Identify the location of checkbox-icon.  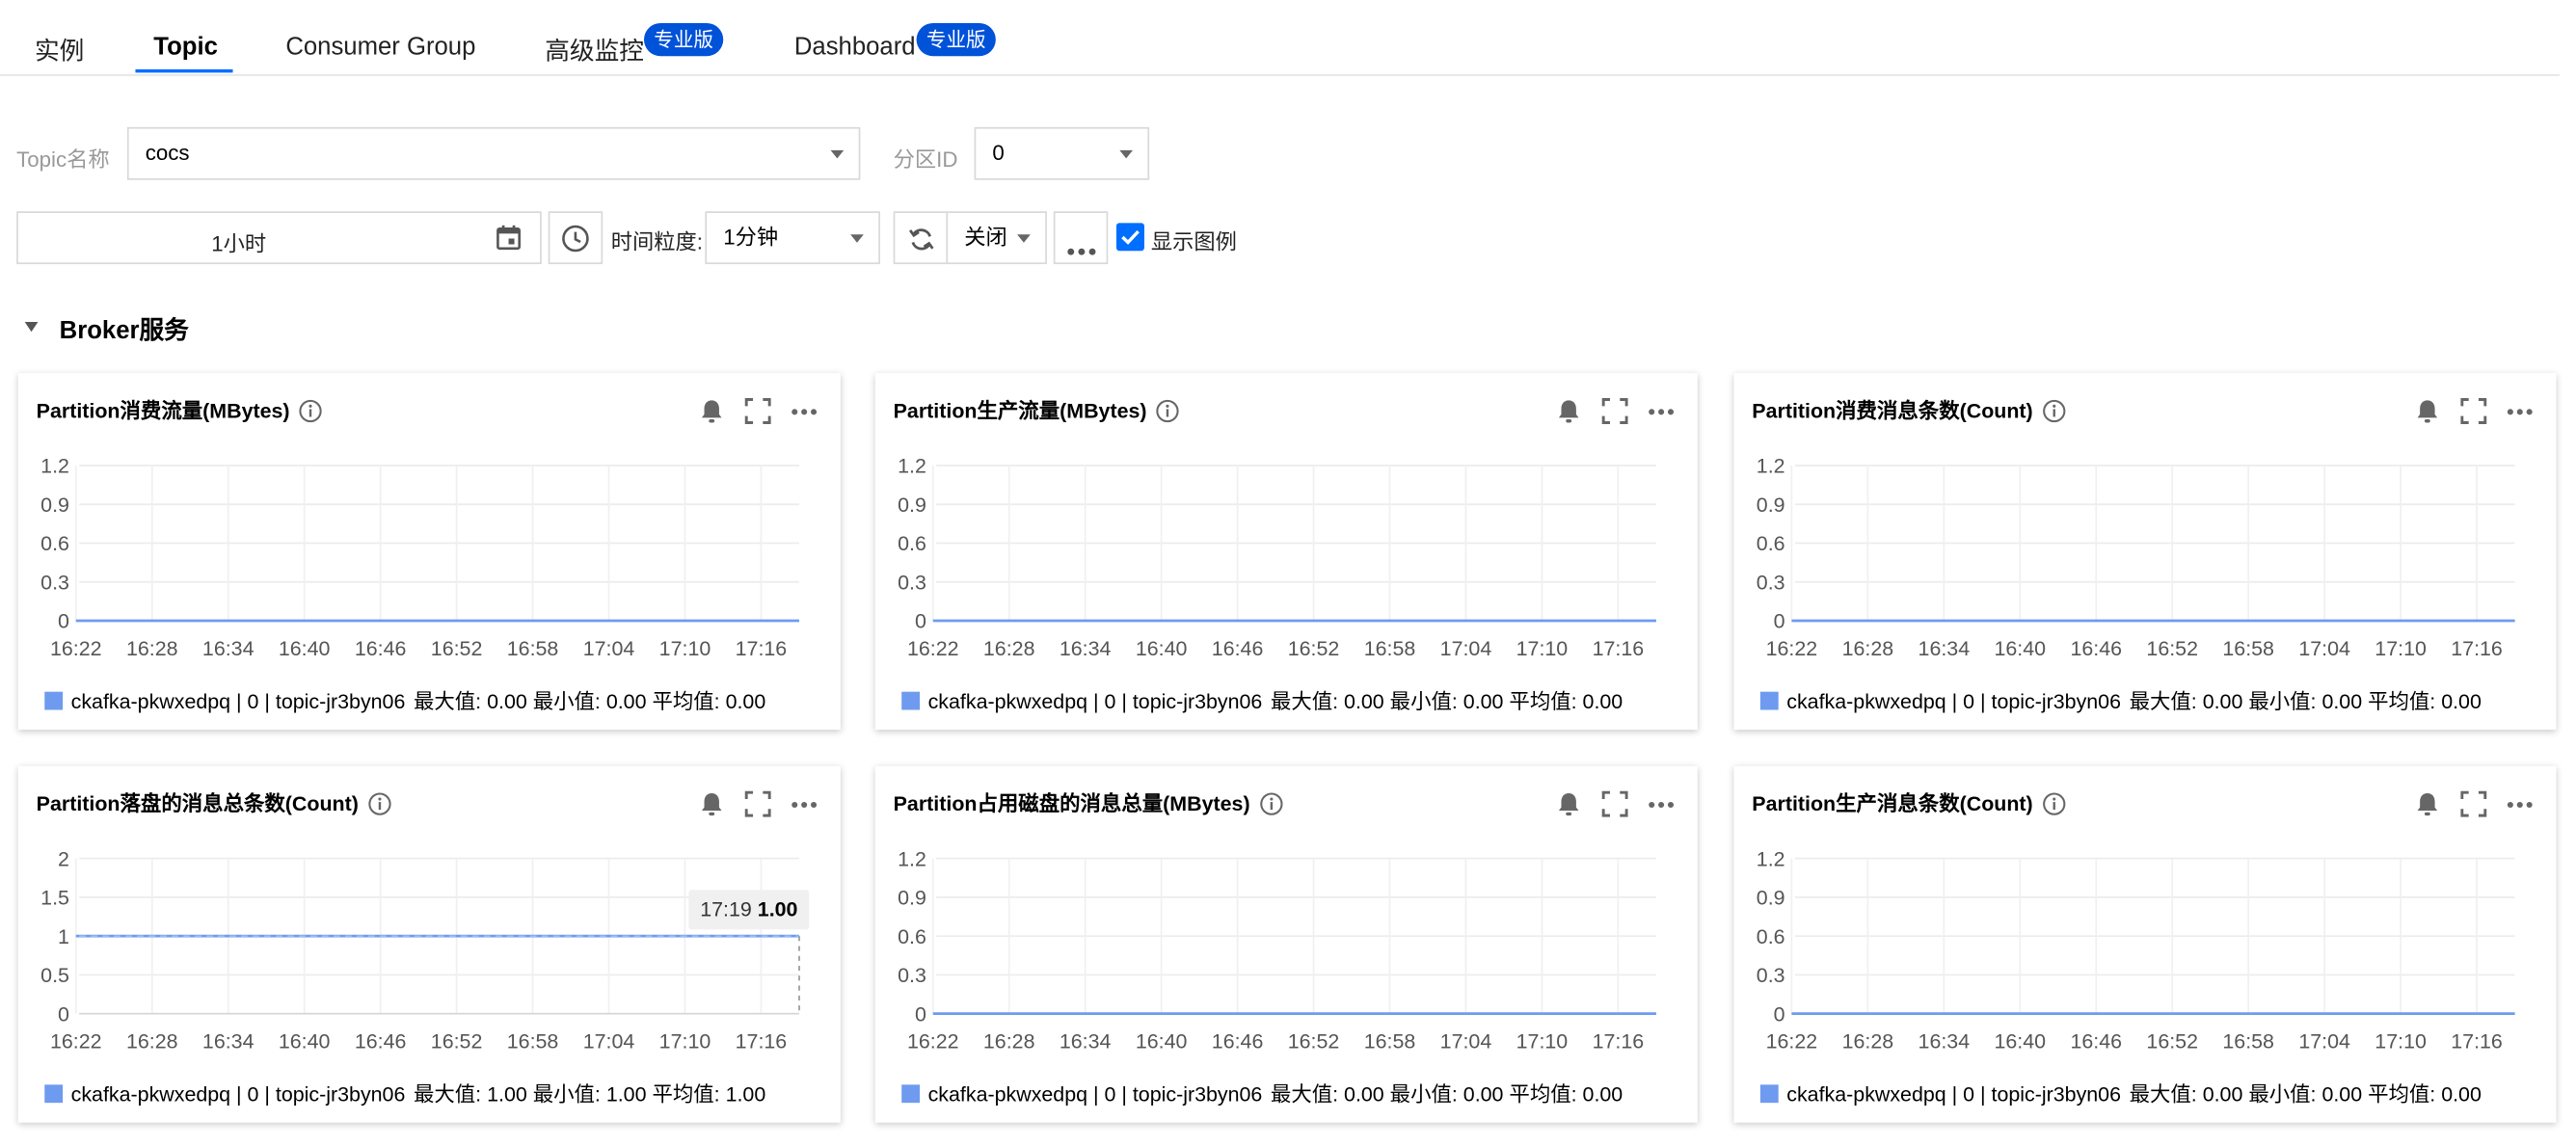
(1130, 237).